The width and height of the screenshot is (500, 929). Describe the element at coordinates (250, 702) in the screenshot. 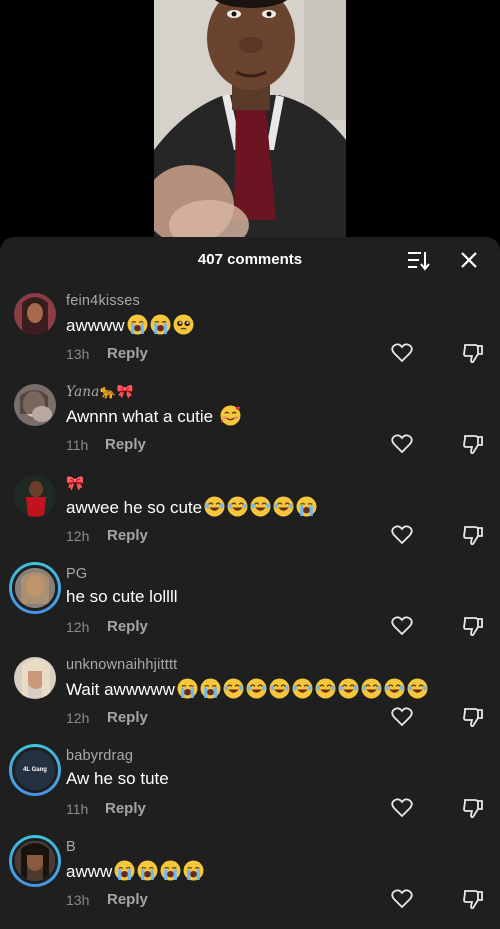

I see `comment-item: unknownaihhjitttt Wait awwwww 12h Reply` at that location.